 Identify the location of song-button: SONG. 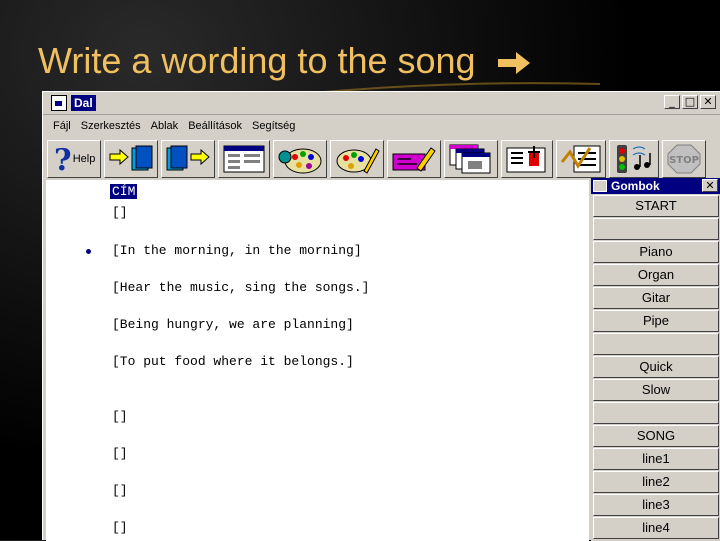
(656, 436).